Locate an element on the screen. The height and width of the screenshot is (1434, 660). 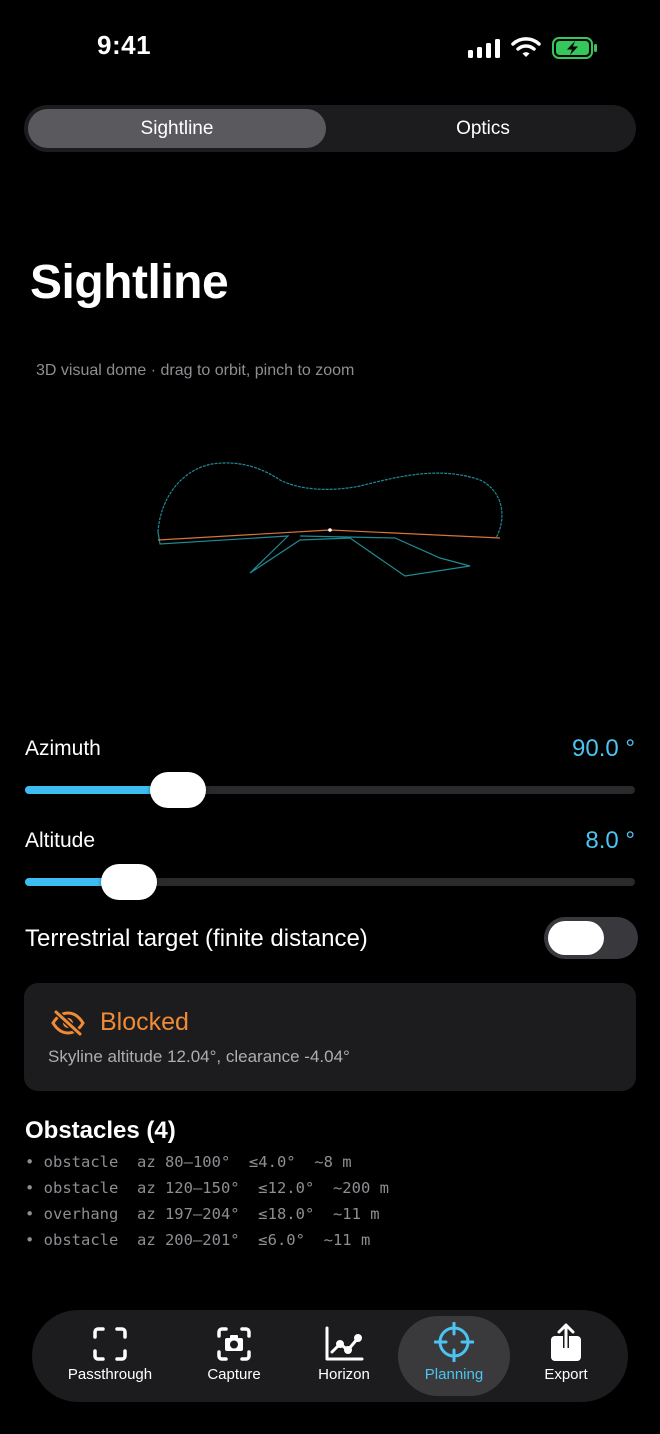
status-title: Blocked is located at coordinates (144, 1022).